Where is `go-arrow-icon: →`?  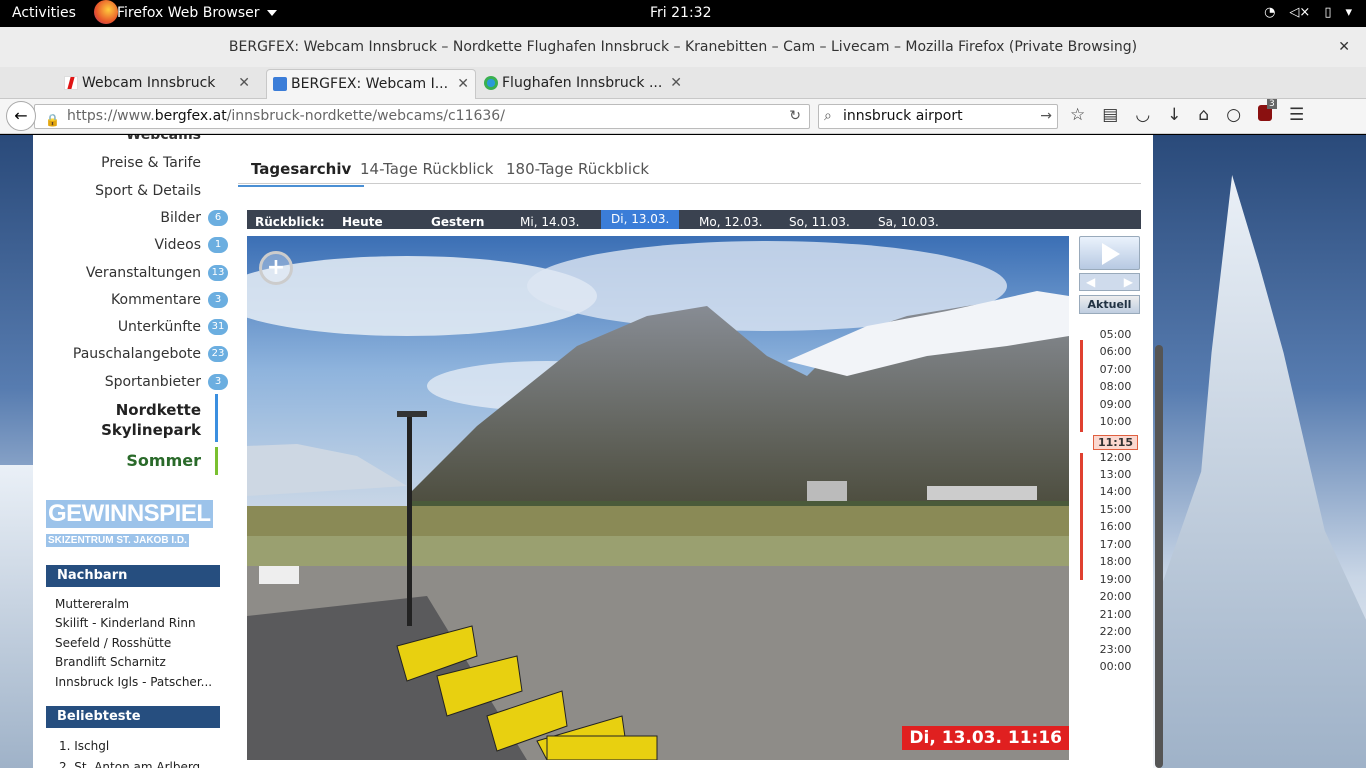
go-arrow-icon: → is located at coordinates (1046, 116).